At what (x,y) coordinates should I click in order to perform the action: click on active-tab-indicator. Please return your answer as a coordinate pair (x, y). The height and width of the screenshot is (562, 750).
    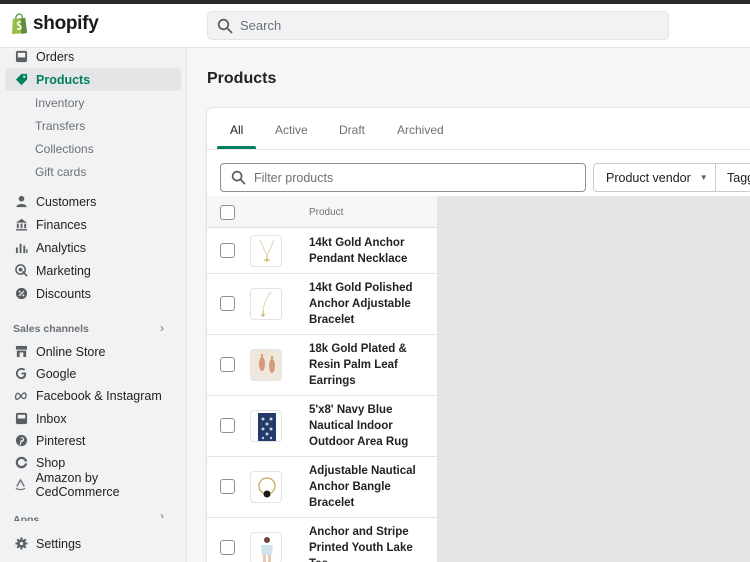
    Looking at the image, I should click on (236, 147).